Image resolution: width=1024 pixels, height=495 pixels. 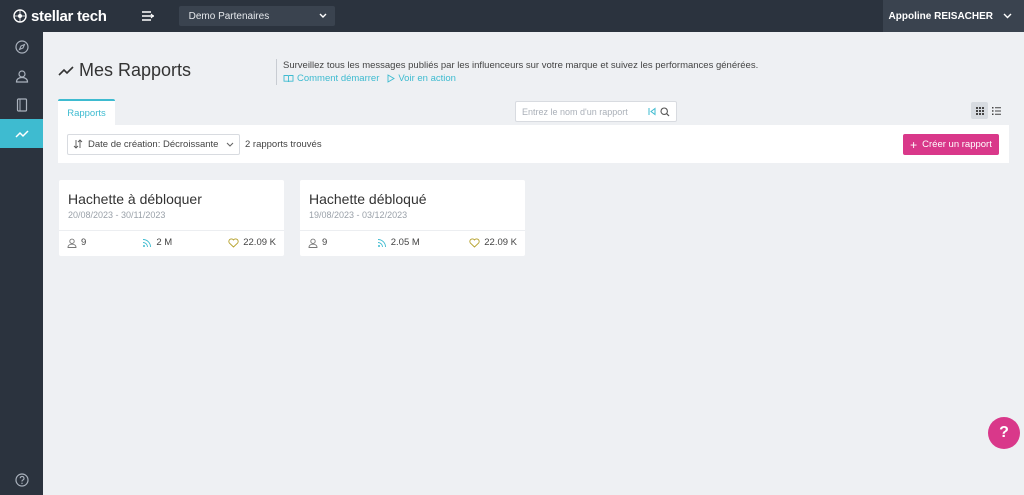 I want to click on tab-rapports: Rapports, so click(x=86, y=112).